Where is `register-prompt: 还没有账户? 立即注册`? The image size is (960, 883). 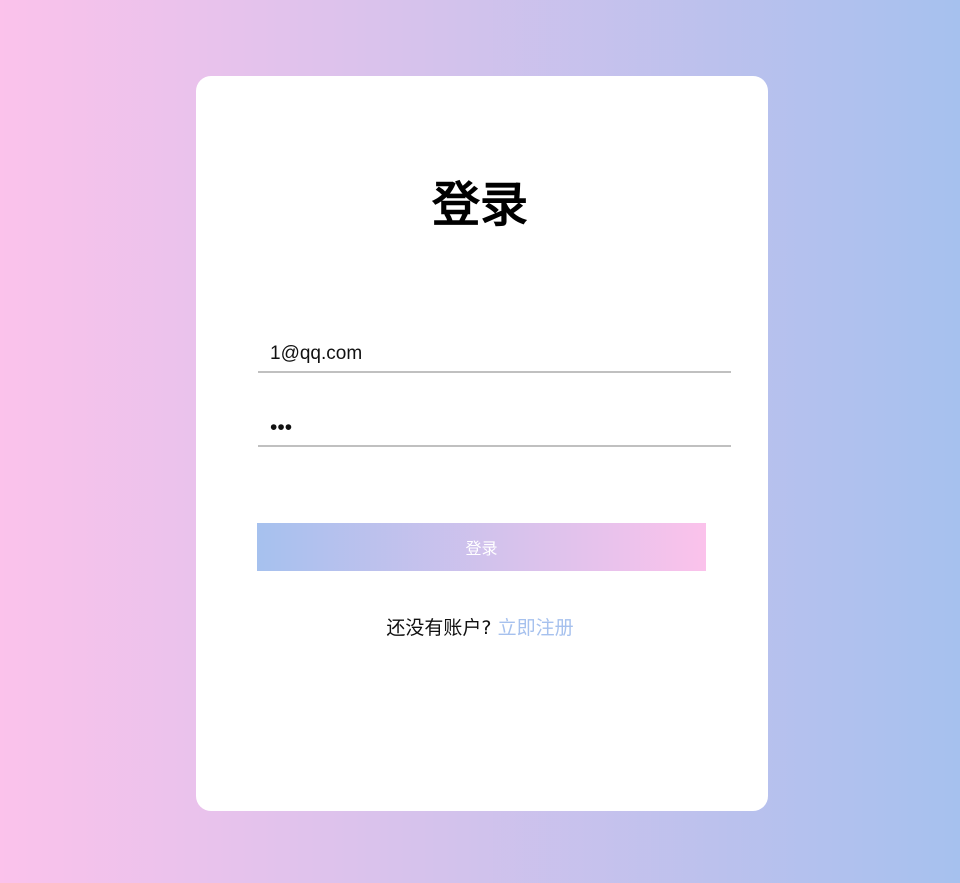 register-prompt: 还没有账户? 立即注册 is located at coordinates (480, 628).